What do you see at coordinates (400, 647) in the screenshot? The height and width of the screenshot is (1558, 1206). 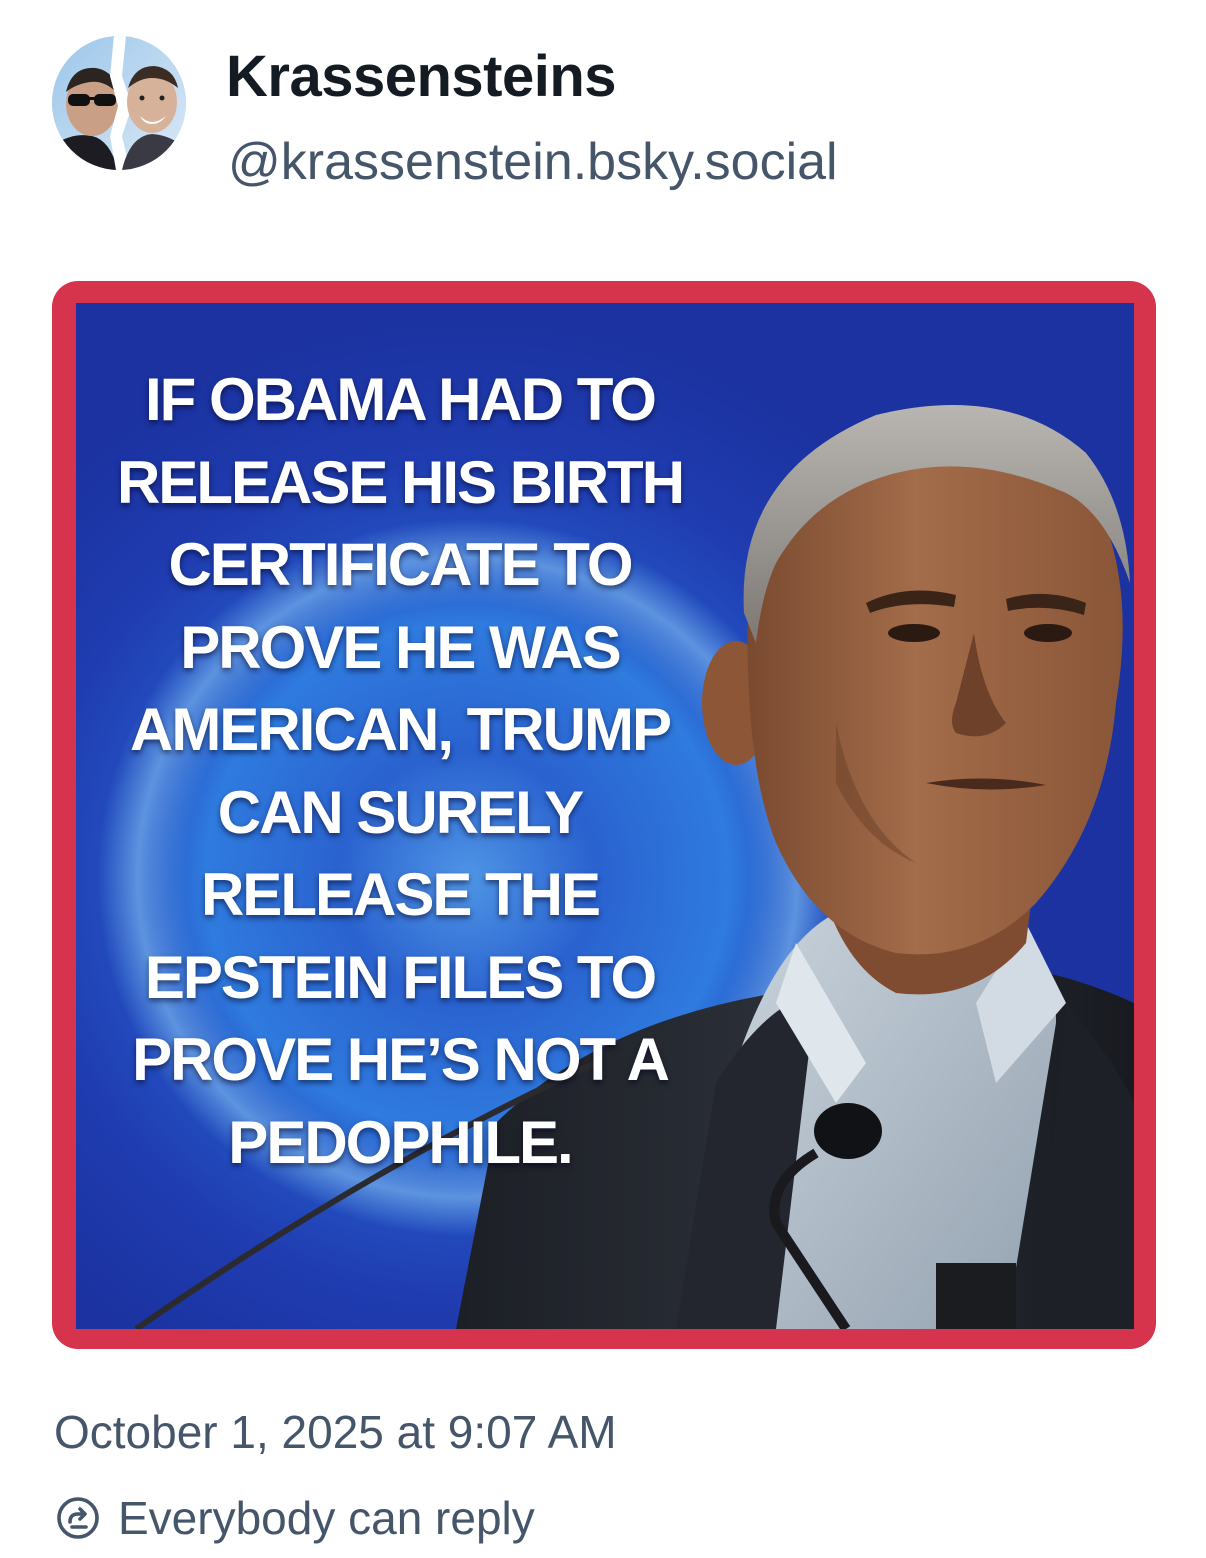 I see `caption-line: PROVE HE WAS` at bounding box center [400, 647].